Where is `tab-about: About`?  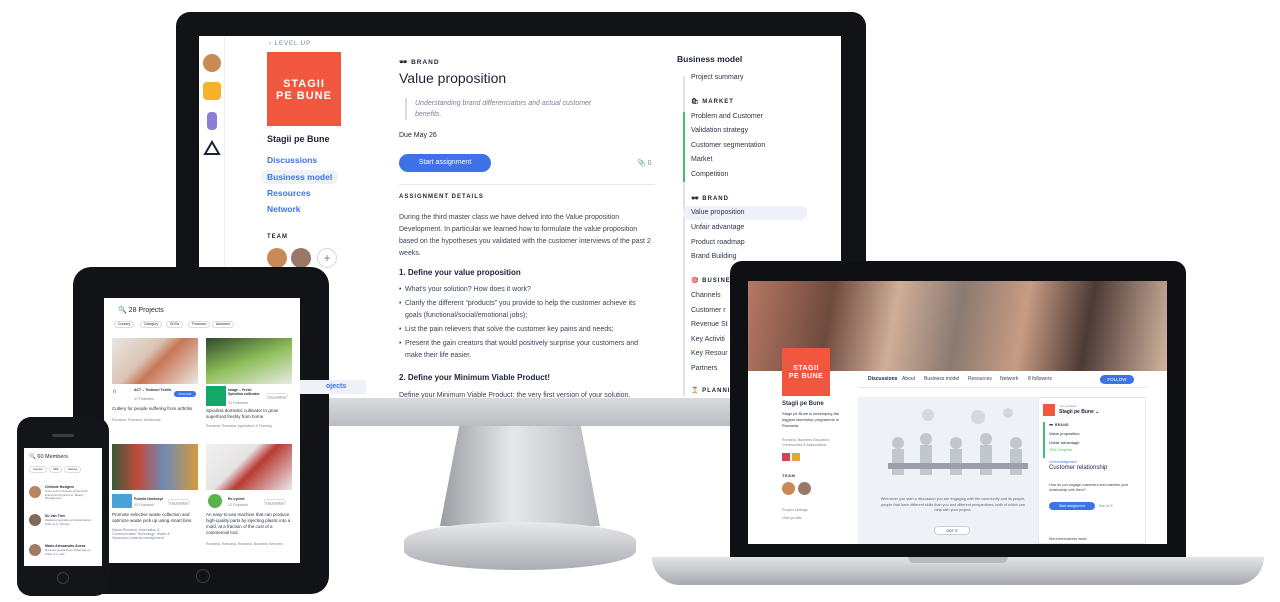 tab-about: About is located at coordinates (908, 379).